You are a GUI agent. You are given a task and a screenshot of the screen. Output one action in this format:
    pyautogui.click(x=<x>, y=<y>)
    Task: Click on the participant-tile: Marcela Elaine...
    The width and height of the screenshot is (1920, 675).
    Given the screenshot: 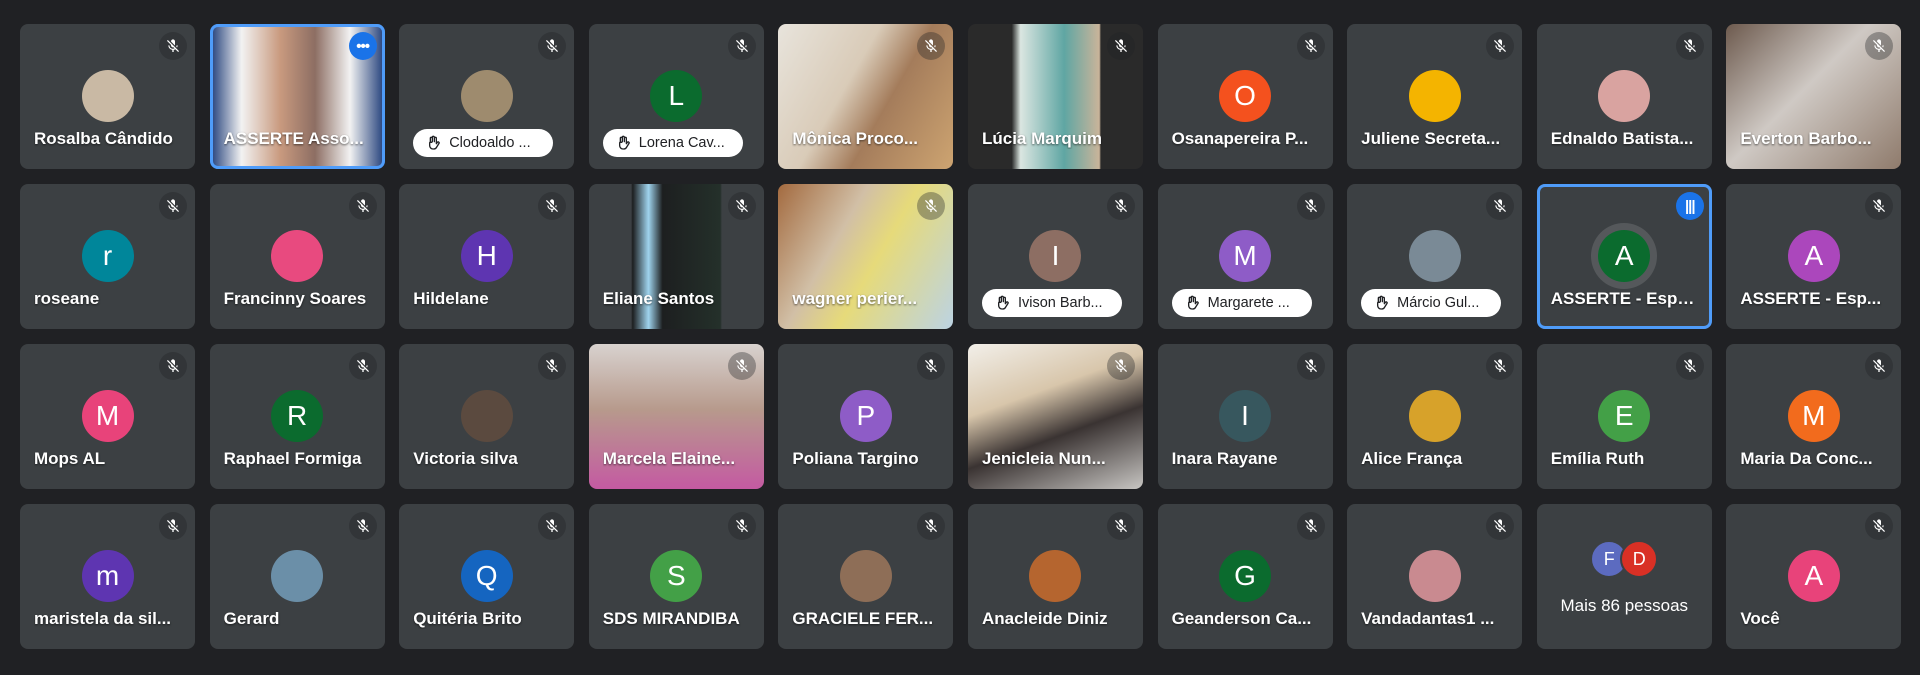 What is the action you would take?
    pyautogui.click(x=676, y=416)
    